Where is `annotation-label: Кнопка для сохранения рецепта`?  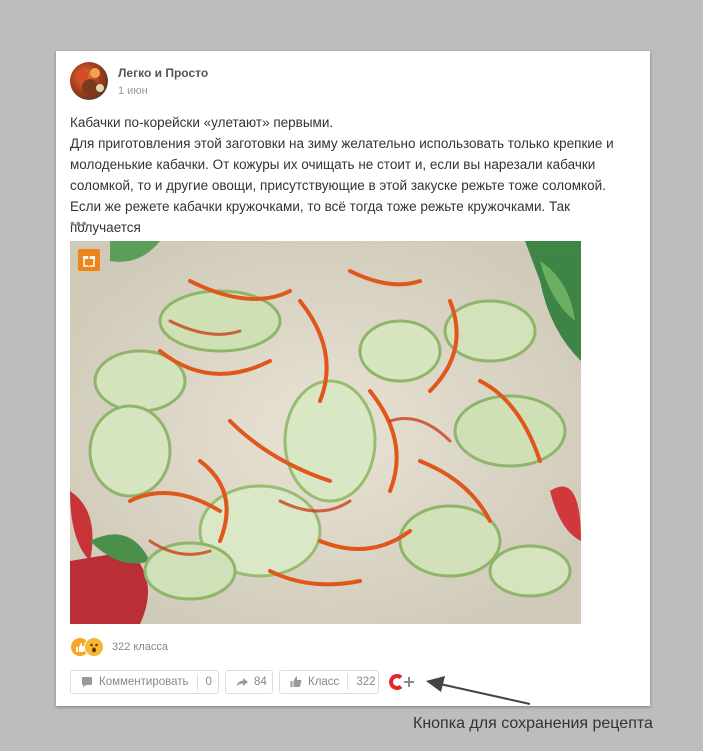
annotation-label: Кнопка для сохранения рецепта is located at coordinates (533, 723).